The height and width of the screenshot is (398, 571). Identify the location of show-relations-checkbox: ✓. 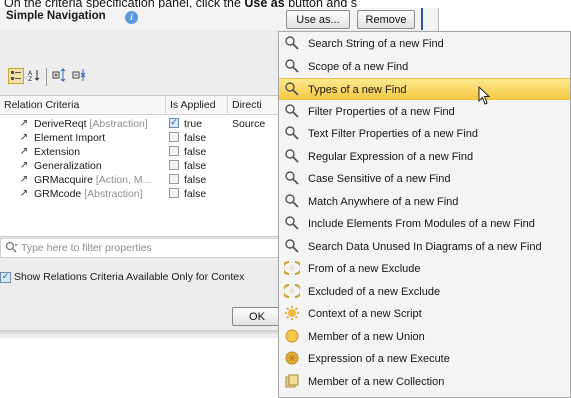
(5, 277).